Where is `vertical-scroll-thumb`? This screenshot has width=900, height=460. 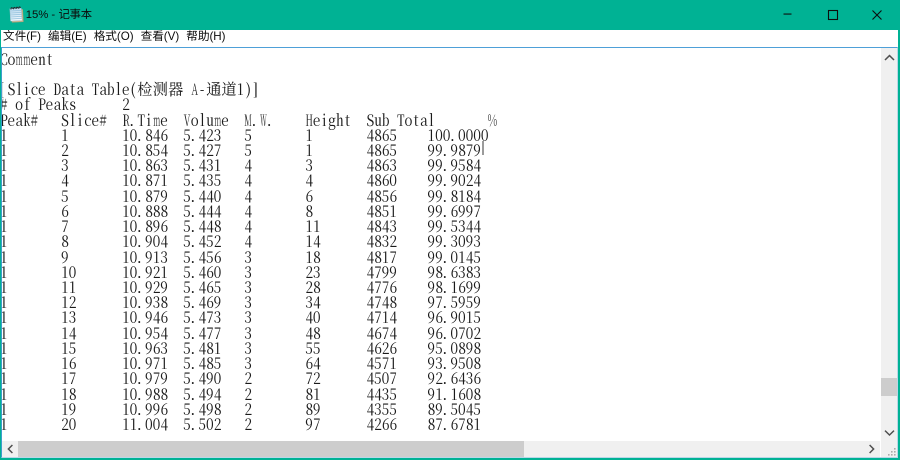 vertical-scroll-thumb is located at coordinates (889, 387).